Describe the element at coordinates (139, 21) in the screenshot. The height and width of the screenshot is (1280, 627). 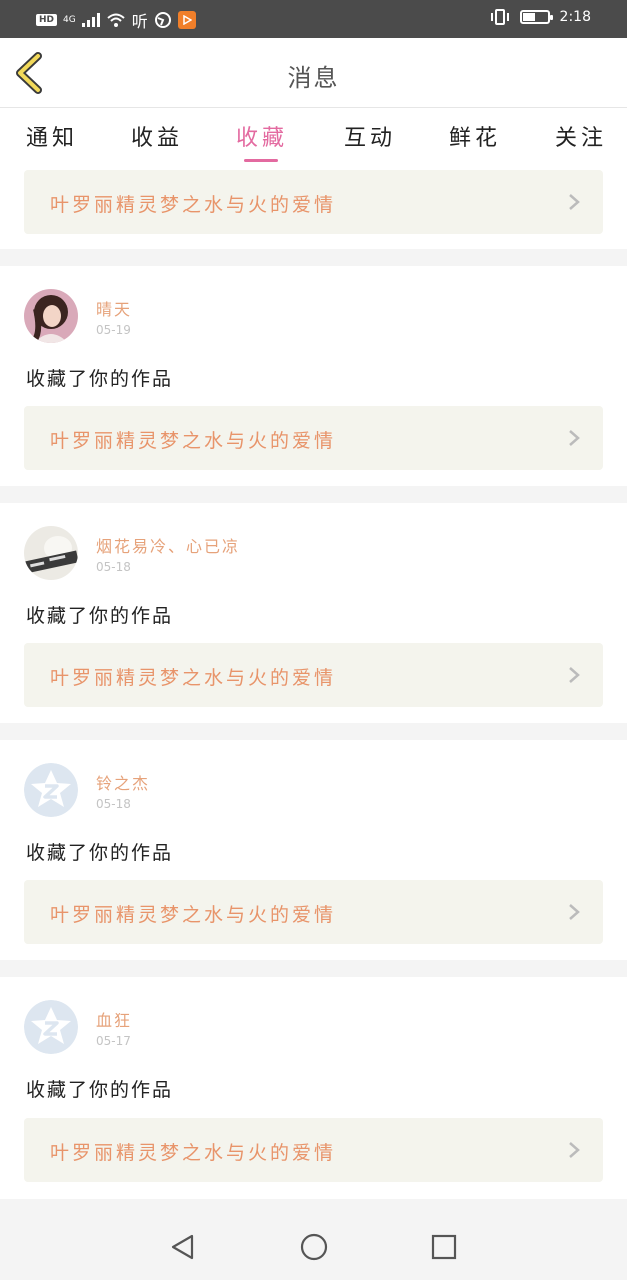
I see `ting-indicator: 听` at that location.